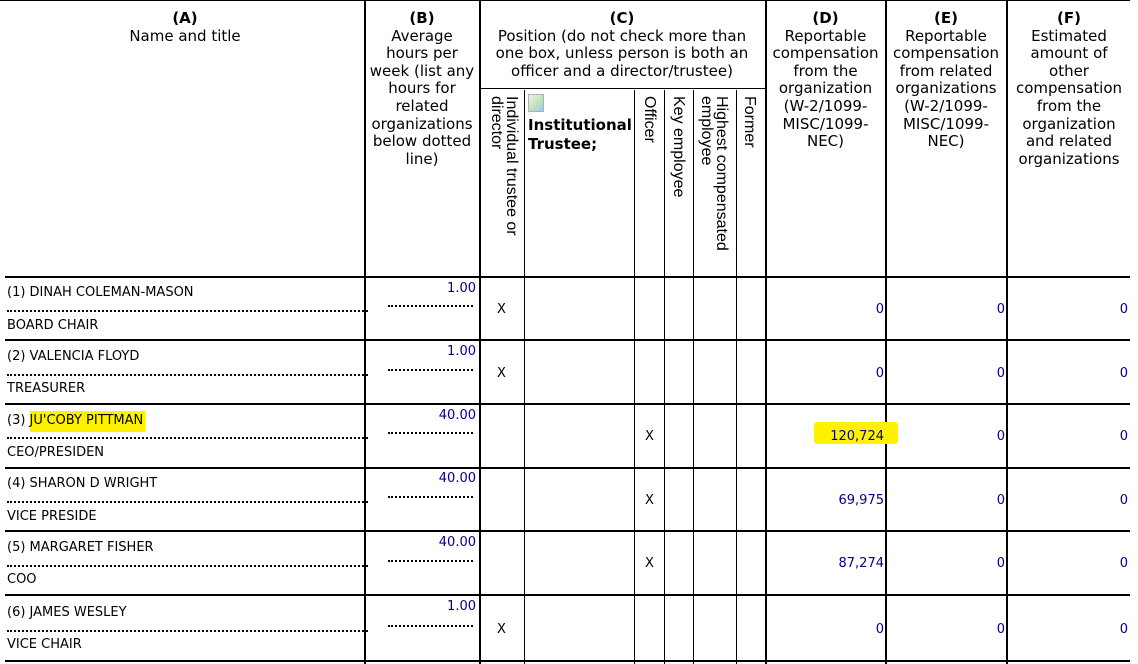  What do you see at coordinates (886, 332) in the screenshot?
I see `col-border-e` at bounding box center [886, 332].